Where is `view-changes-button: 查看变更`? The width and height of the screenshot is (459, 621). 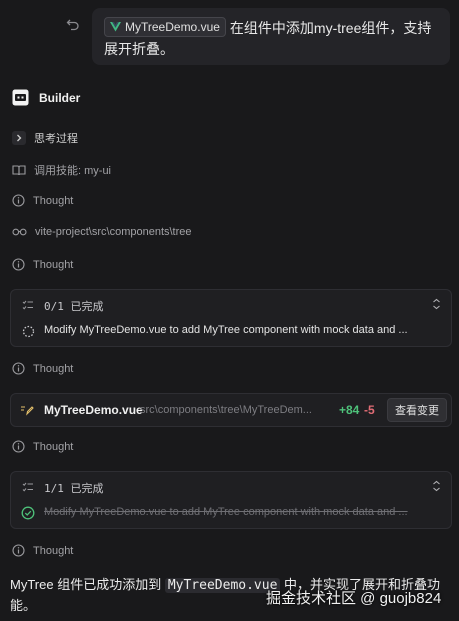 view-changes-button: 查看变更 is located at coordinates (417, 410).